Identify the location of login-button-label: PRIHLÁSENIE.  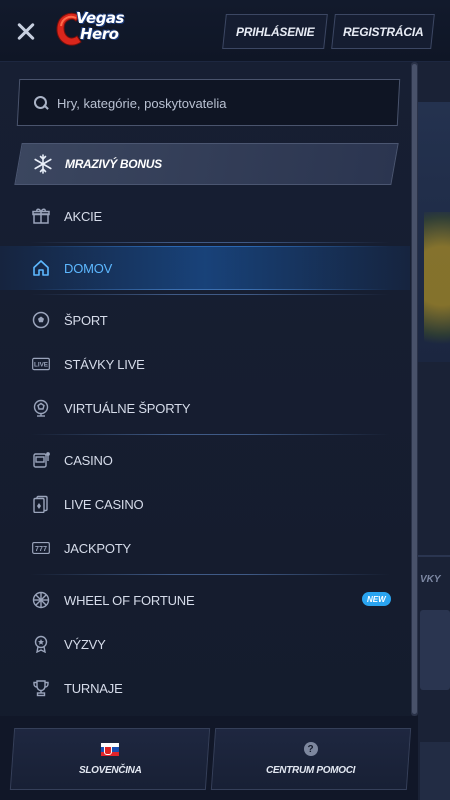
(275, 31).